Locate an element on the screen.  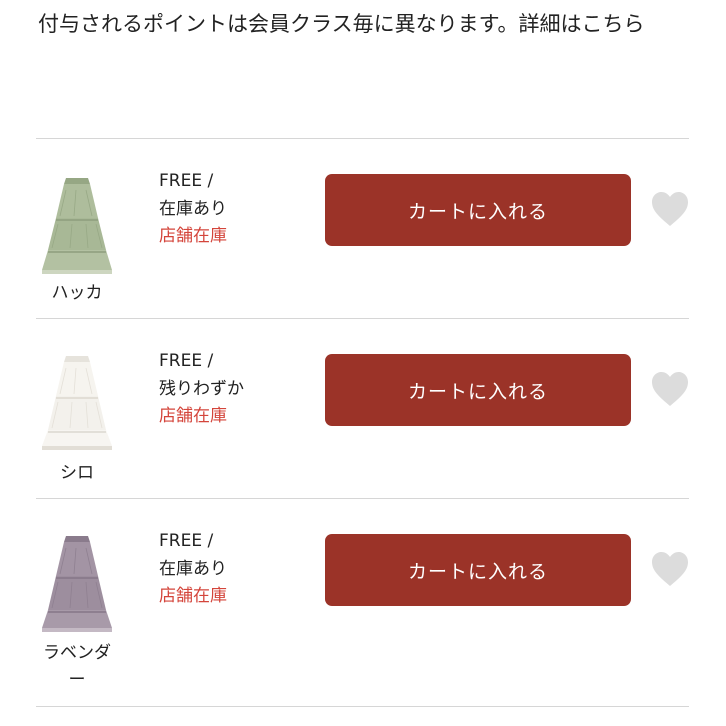
color-name: ラベンダー is located at coordinates (77, 666).